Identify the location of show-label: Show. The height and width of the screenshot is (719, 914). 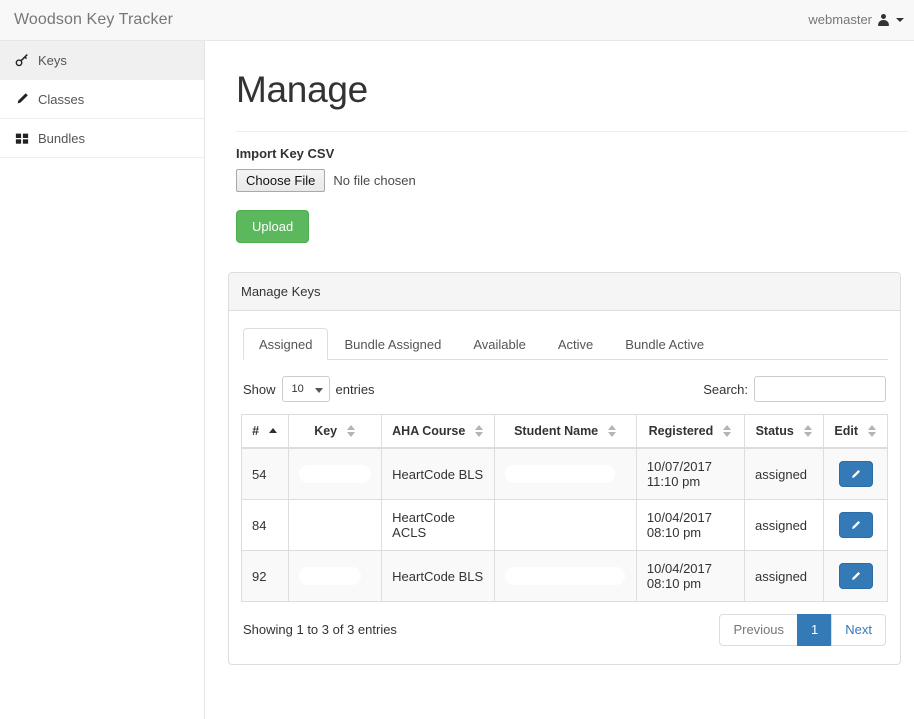
(259, 389).